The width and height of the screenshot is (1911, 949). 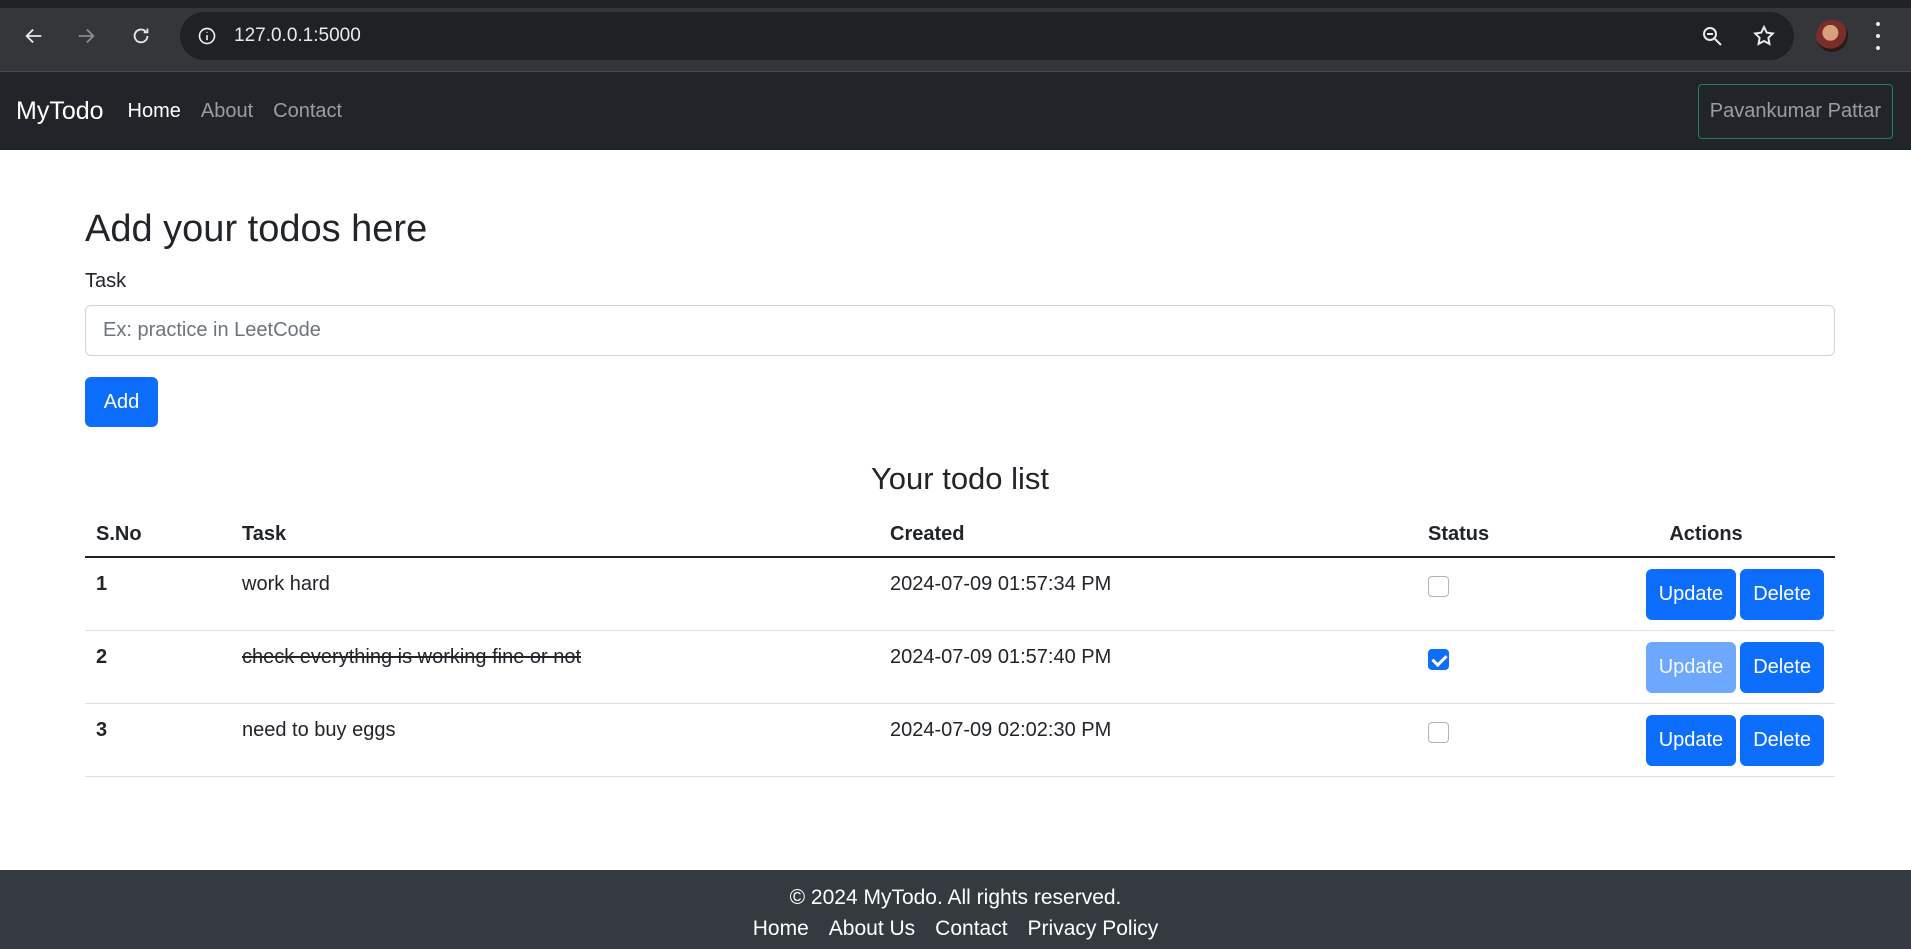 What do you see at coordinates (1148, 667) in the screenshot?
I see `row-created: 2024-07-09 01:57:40 PM` at bounding box center [1148, 667].